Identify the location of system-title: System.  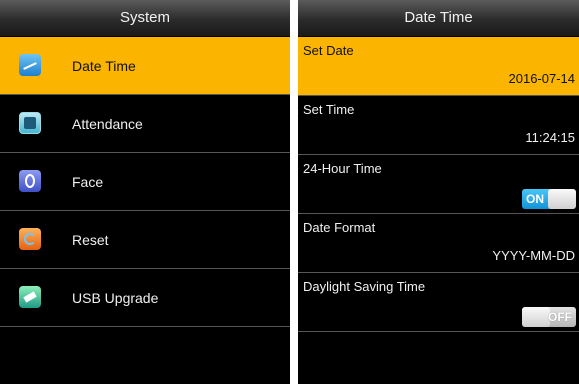
(145, 18).